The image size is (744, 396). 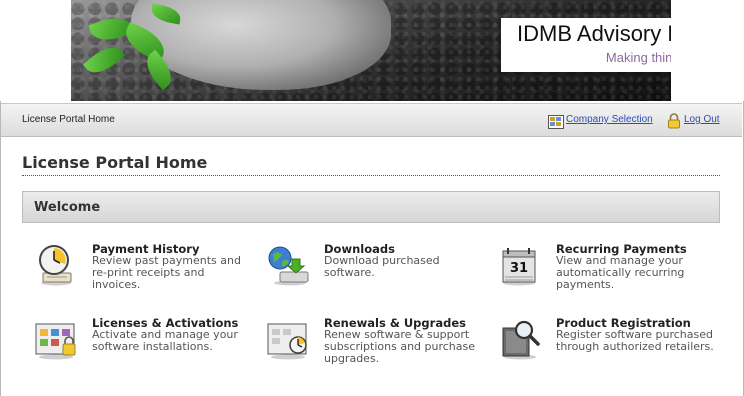 I want to click on renewal-clock-icon, so click(x=287, y=341).